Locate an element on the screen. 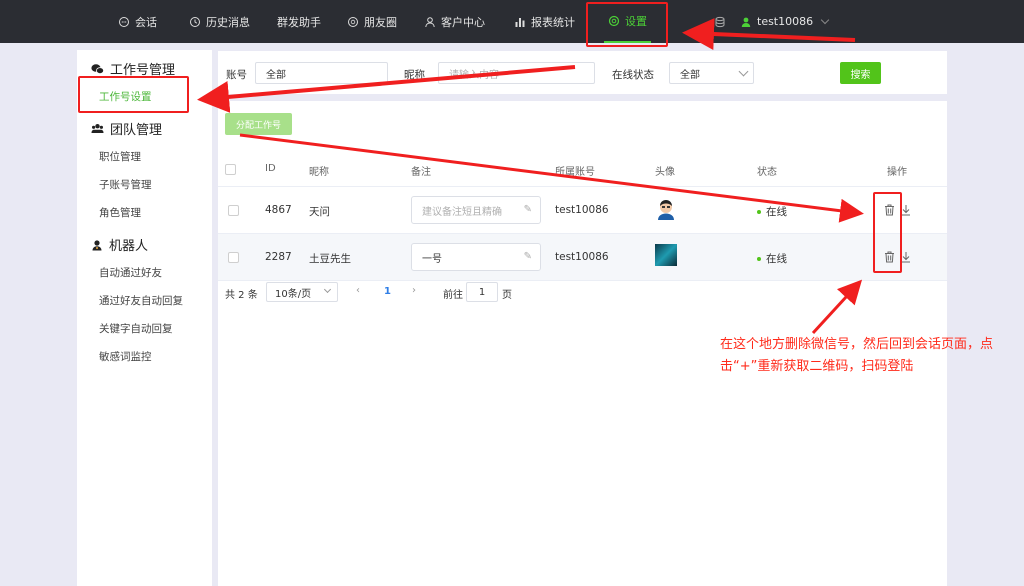 Image resolution: width=1024 pixels, height=586 pixels. annotation-instruction-text: 在这个地方删除微信号，然后回到会话页面，点击“+”重新获取二维码，扫码登陆 is located at coordinates (857, 355).